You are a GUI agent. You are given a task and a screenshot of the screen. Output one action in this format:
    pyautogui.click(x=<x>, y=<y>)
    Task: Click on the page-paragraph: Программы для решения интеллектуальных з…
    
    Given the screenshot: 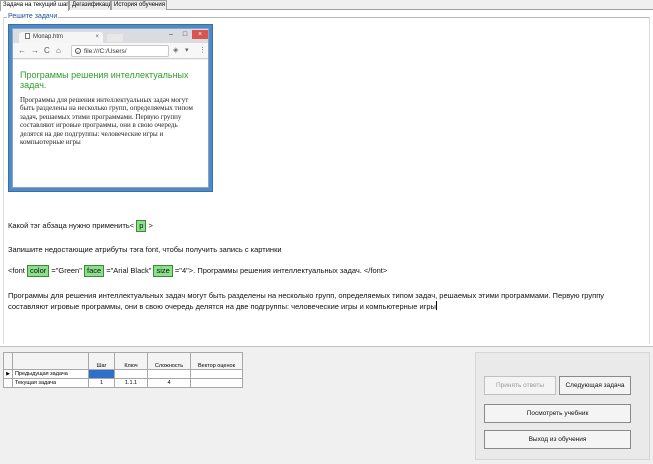 What is the action you would take?
    pyautogui.click(x=106, y=121)
    